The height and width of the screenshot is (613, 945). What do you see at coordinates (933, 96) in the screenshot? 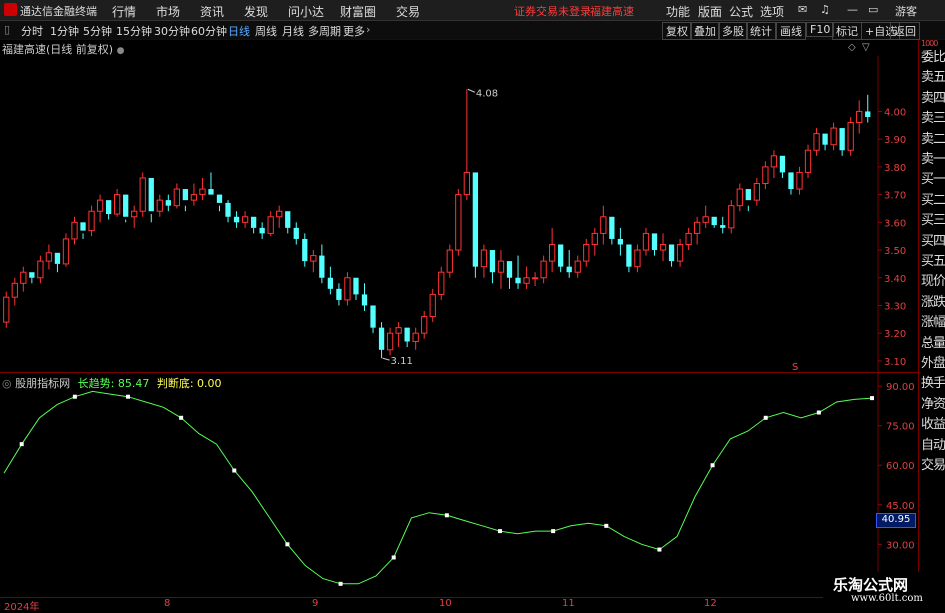
I see `quote-field: 卖四` at bounding box center [933, 96].